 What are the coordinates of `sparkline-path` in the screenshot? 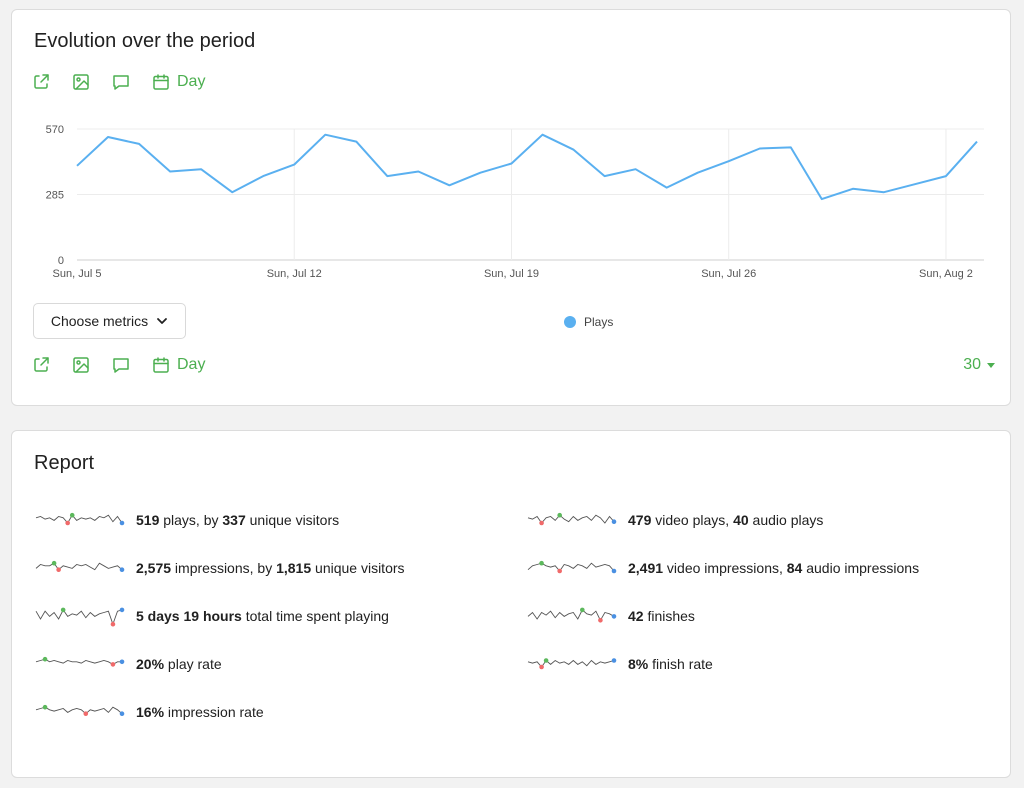 It's located at (79, 519).